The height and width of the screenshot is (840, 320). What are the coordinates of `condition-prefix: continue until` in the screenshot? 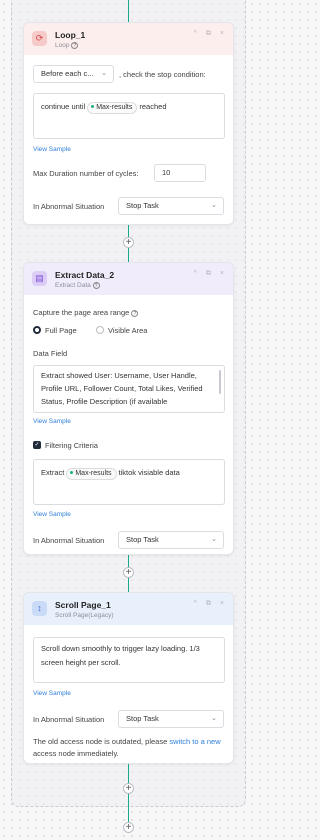 It's located at (63, 106).